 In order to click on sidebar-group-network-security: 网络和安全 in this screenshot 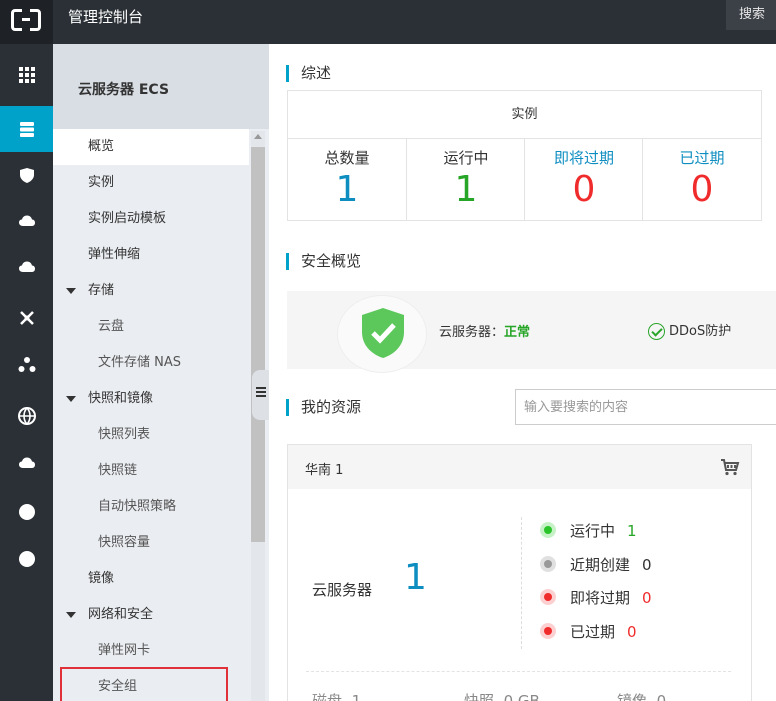, I will do `click(151, 615)`.